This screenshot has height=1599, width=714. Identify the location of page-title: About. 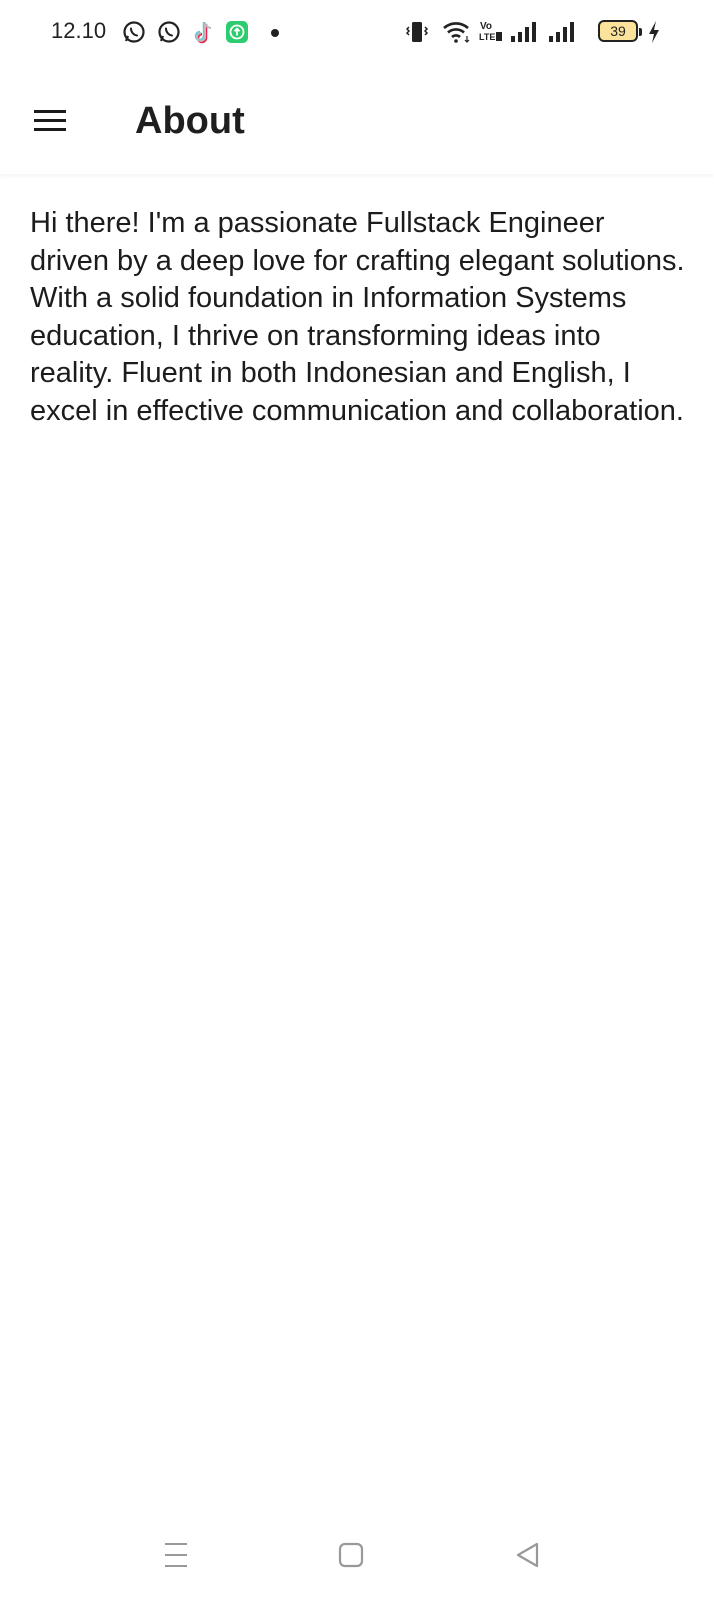
(190, 121).